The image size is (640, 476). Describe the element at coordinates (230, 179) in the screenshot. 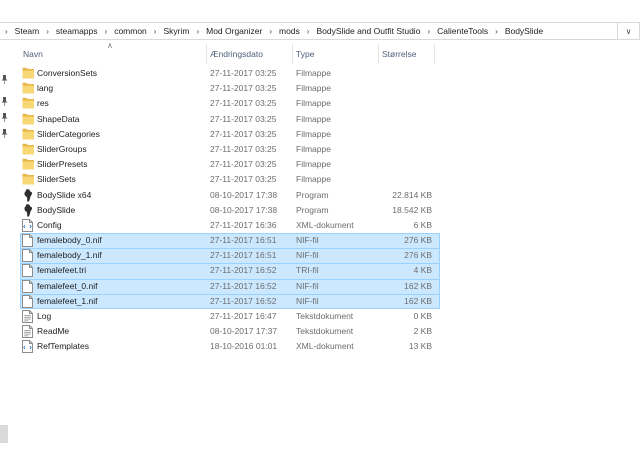

I see `file-row: SliderSets 27-11-2017 03:25 Filmappe` at that location.